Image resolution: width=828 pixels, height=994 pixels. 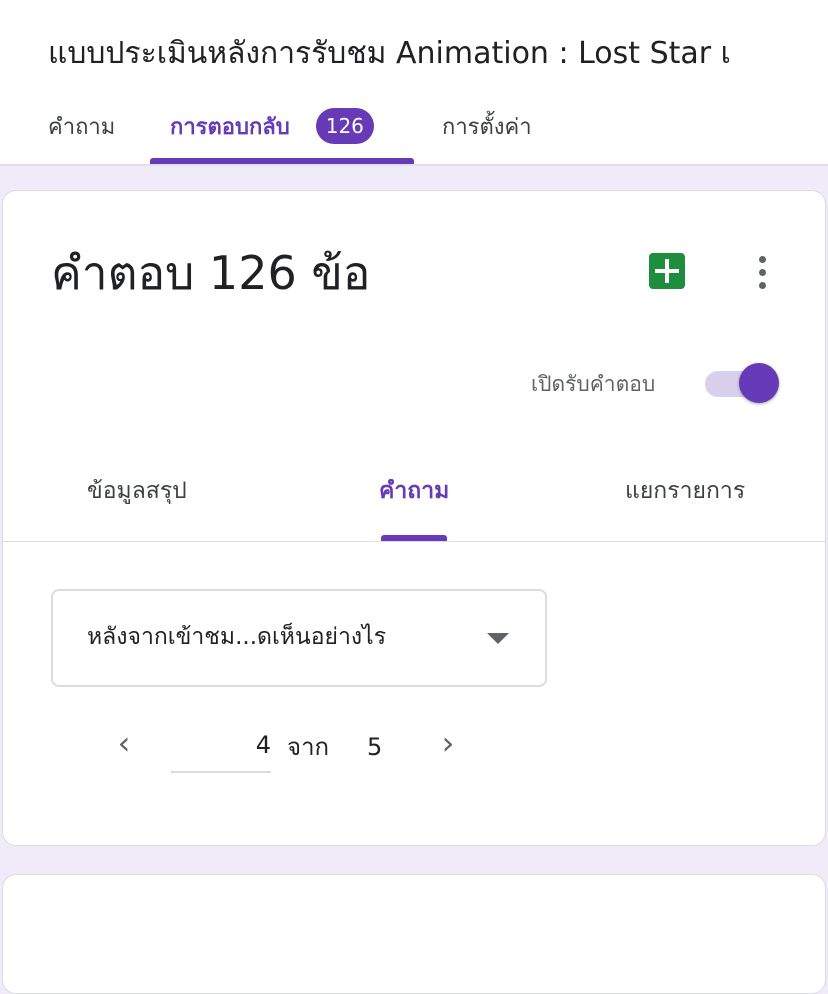 I want to click on tab-settings: การตั้งค่า, so click(x=487, y=134).